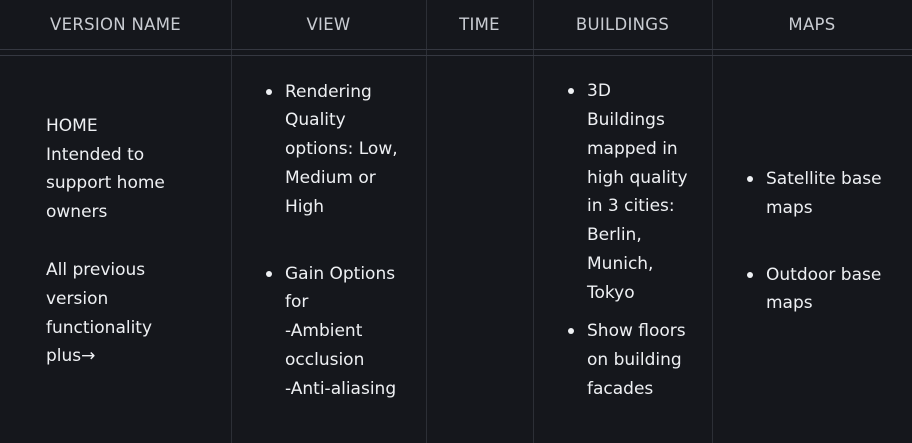  Describe the element at coordinates (636, 331) in the screenshot. I see `feature-line: Show floors` at that location.